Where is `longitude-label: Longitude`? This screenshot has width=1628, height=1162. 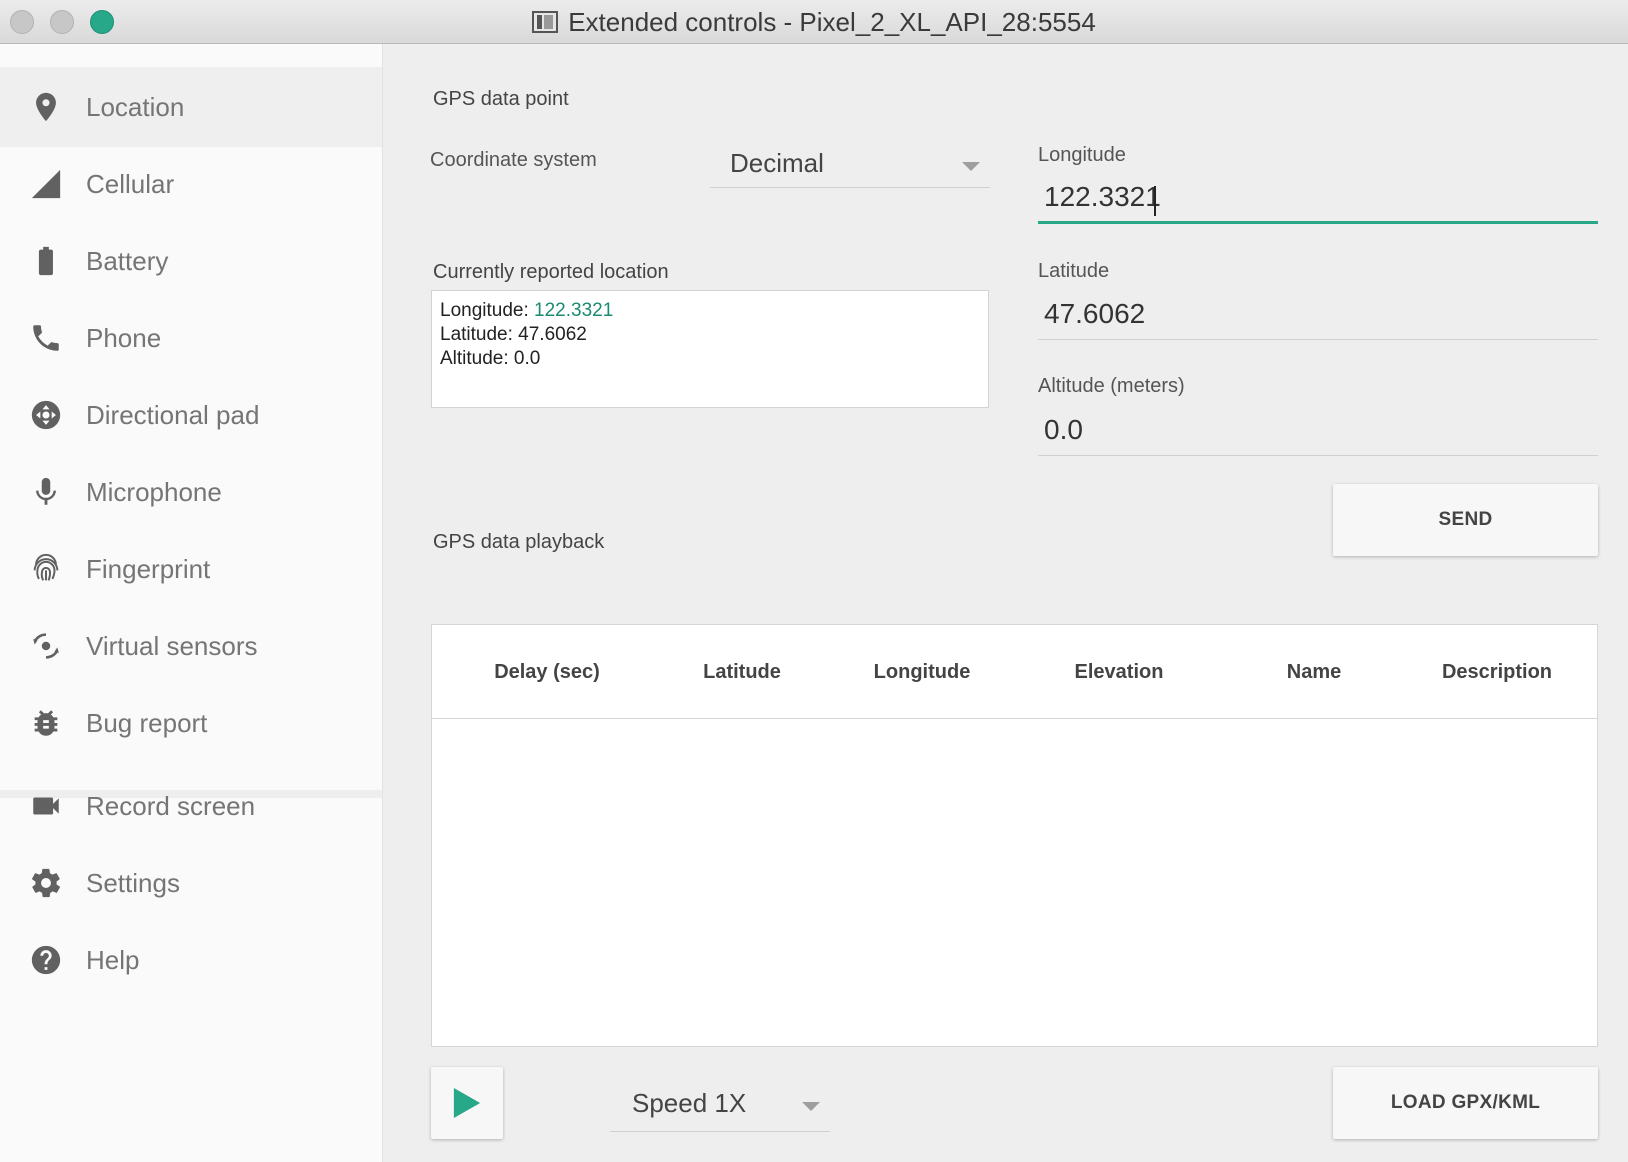
longitude-label: Longitude is located at coordinates (1082, 155).